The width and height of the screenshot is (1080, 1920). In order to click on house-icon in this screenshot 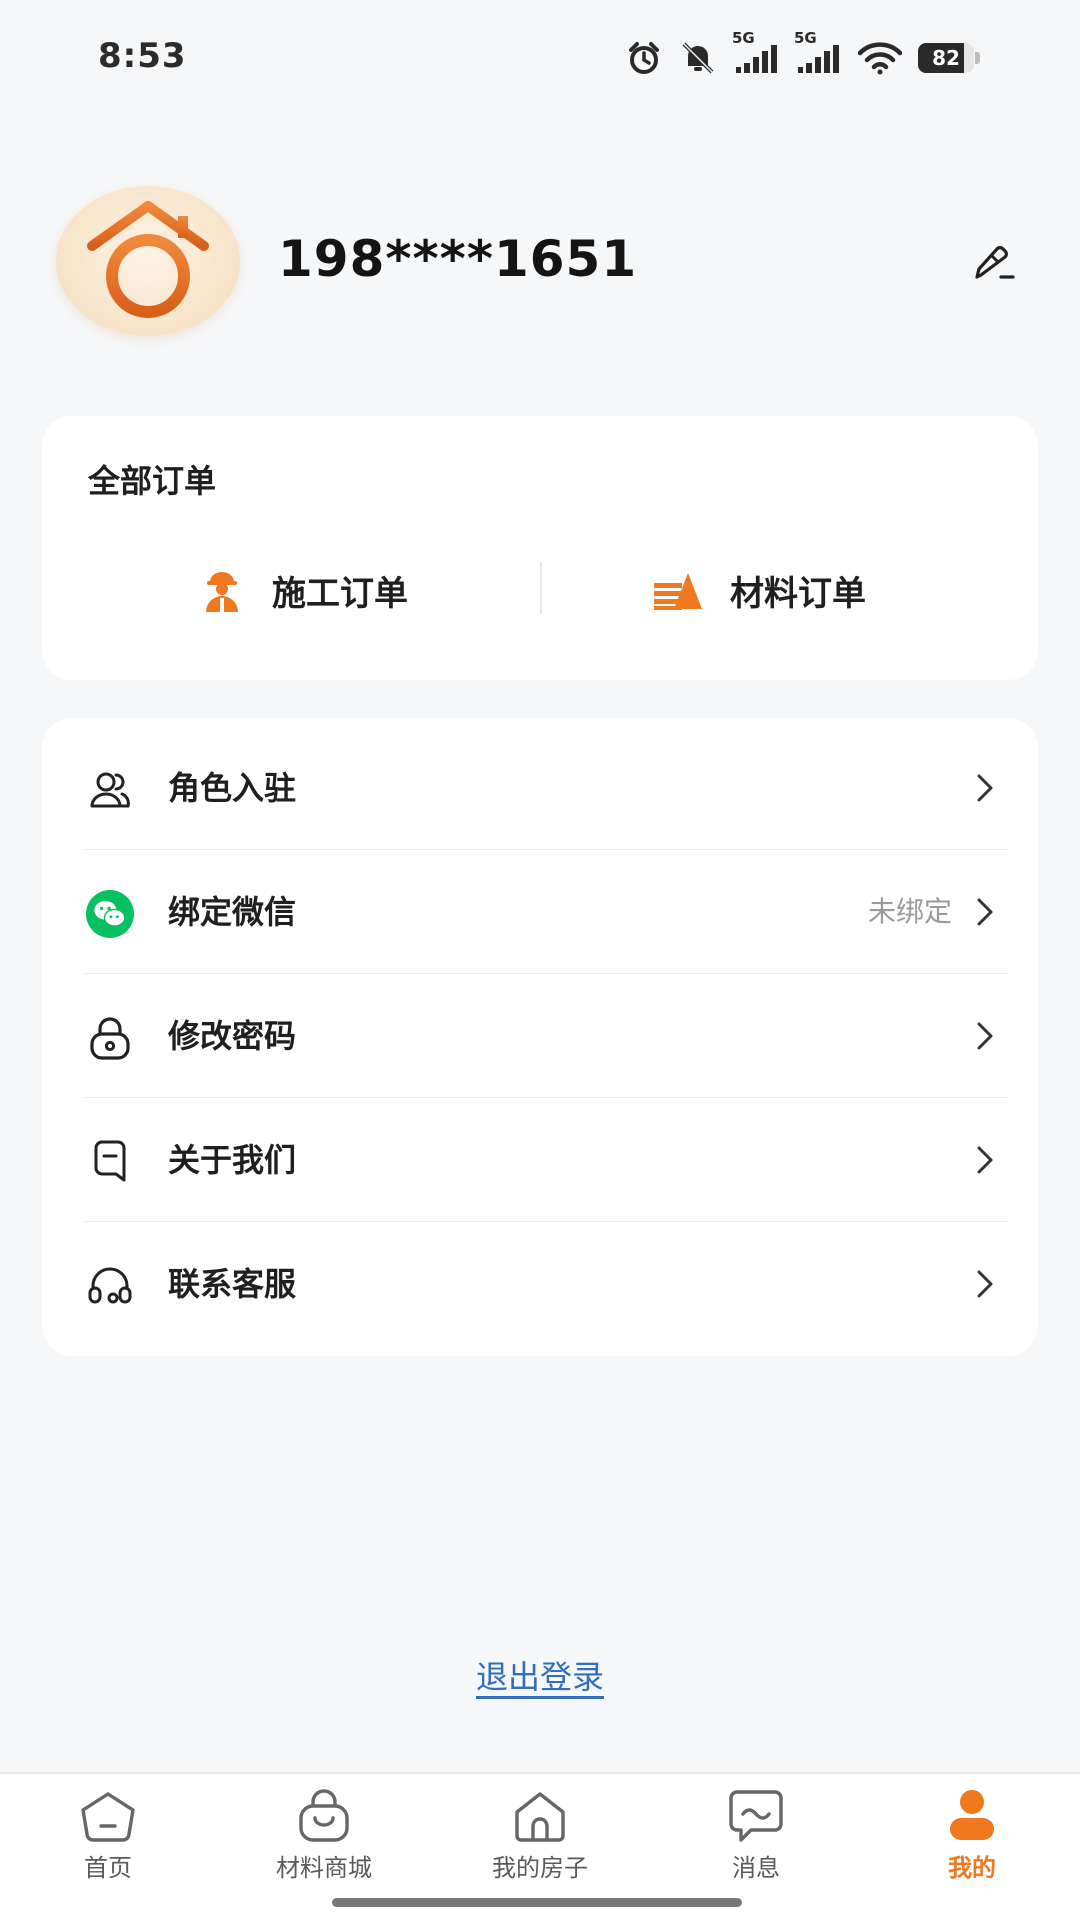, I will do `click(540, 1817)`.